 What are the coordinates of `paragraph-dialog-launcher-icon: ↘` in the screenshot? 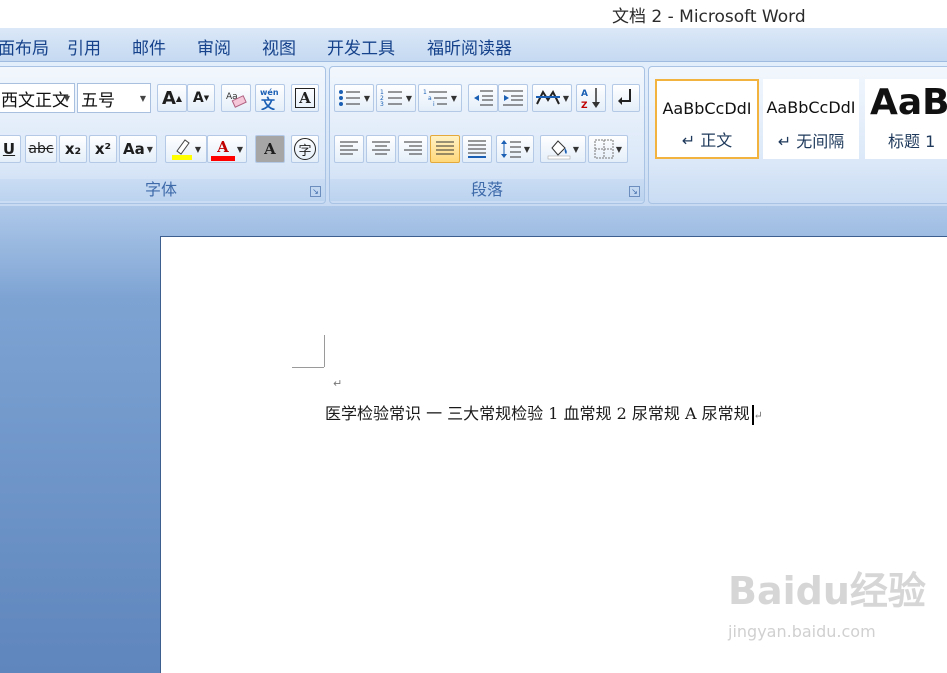 It's located at (634, 191).